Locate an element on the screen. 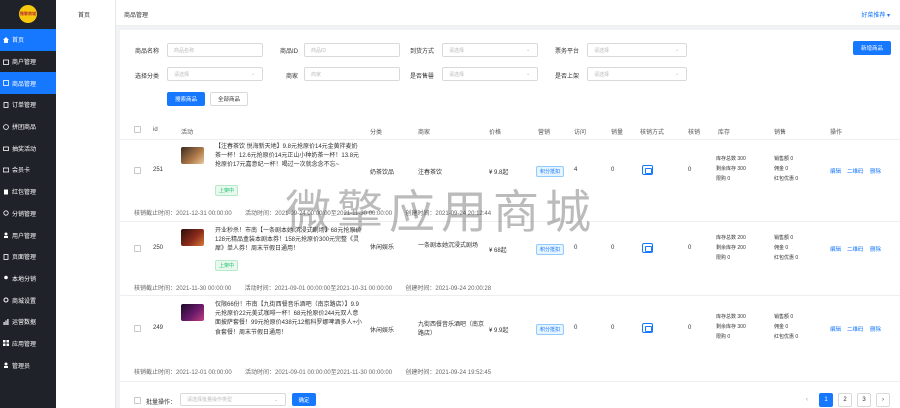 This screenshot has width=900, height=408. home-icon is located at coordinates (6, 39).